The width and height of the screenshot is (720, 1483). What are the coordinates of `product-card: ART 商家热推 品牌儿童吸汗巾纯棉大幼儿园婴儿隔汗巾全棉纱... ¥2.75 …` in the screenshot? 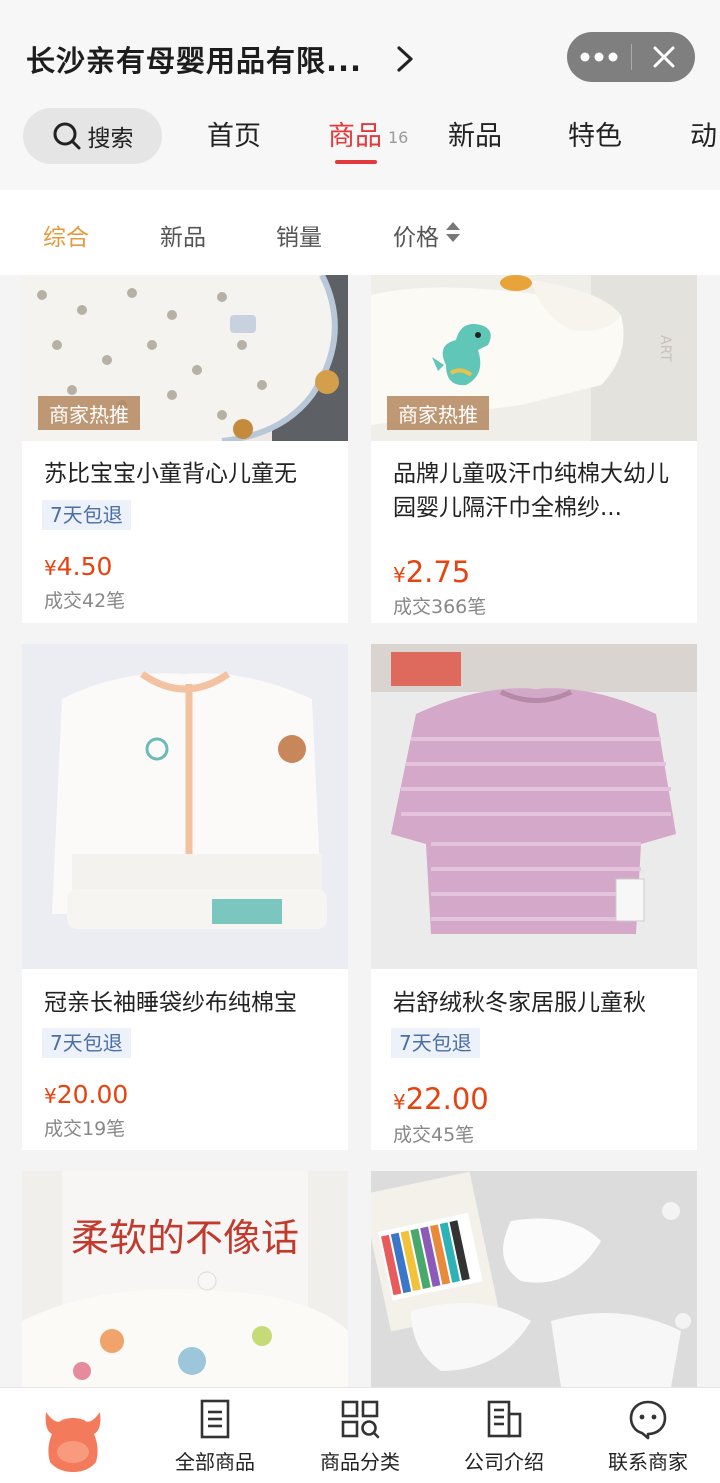 It's located at (534, 449).